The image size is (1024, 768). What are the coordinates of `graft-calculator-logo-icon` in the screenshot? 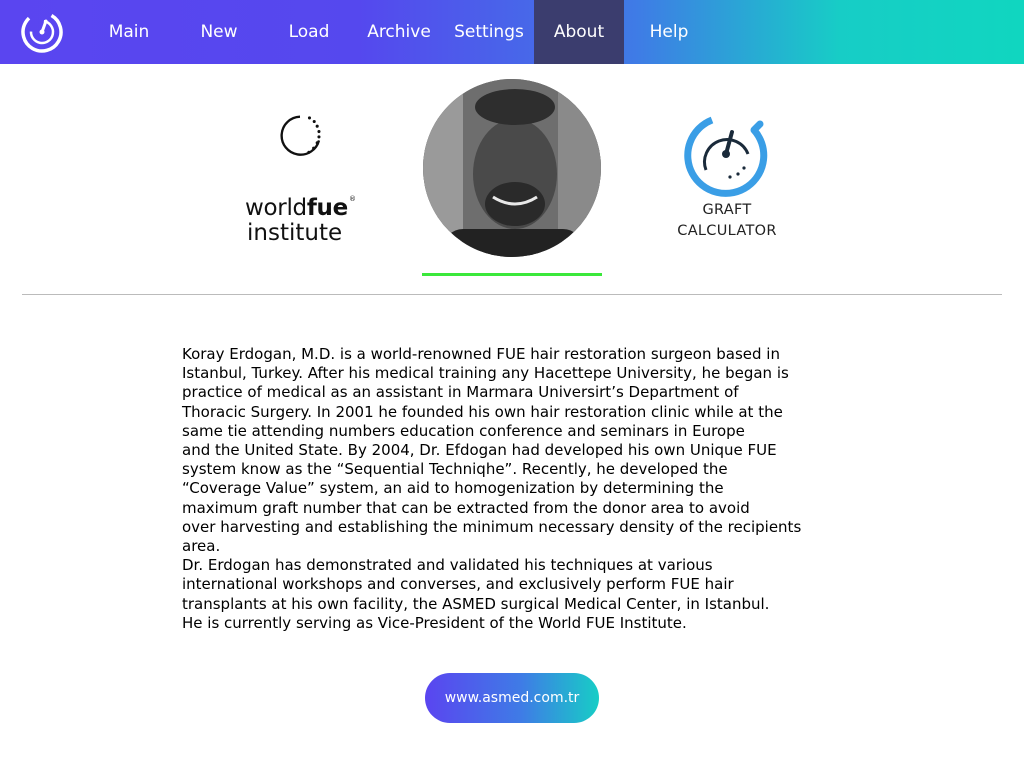 It's located at (726, 156).